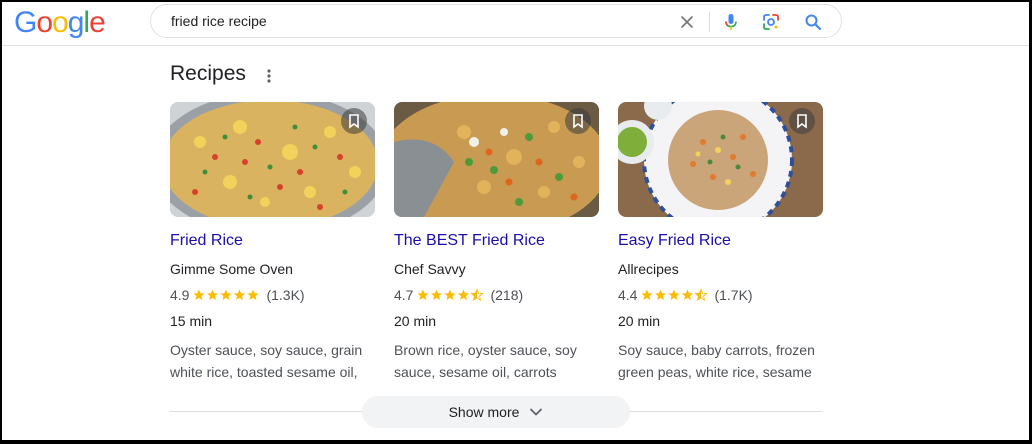 Image resolution: width=1032 pixels, height=444 pixels. I want to click on logo-letter: e, so click(97, 22).